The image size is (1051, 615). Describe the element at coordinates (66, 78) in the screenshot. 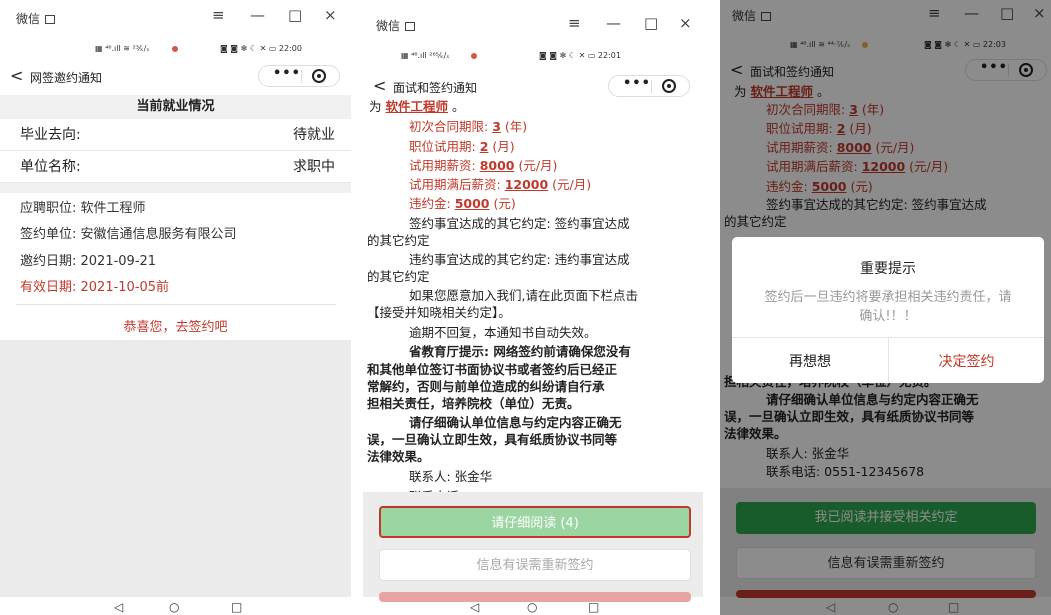

I see `page-title: 网签邀约通知` at that location.